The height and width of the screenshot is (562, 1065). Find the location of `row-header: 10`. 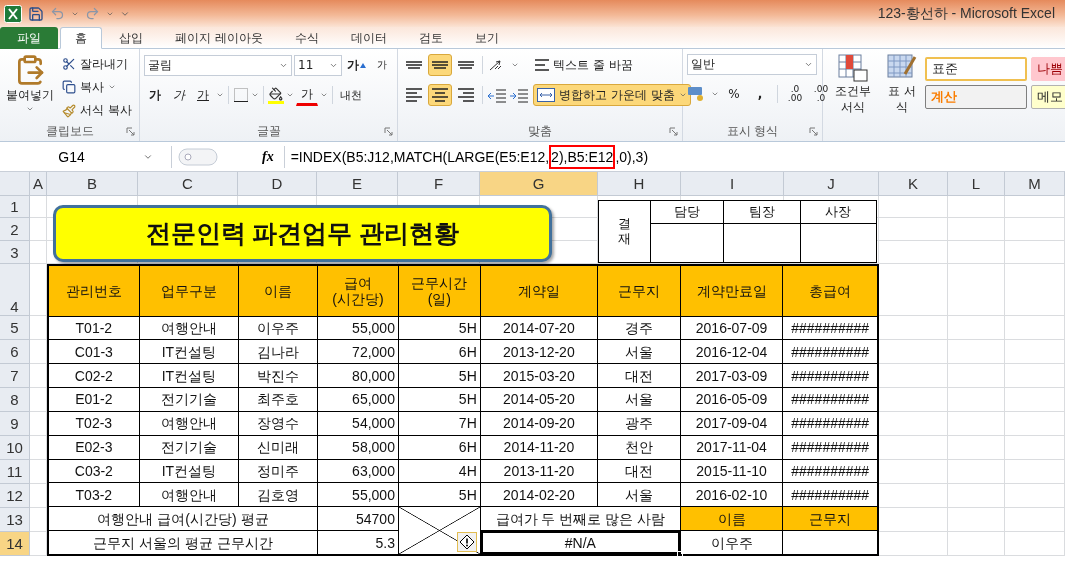

row-header: 10 is located at coordinates (15, 448).